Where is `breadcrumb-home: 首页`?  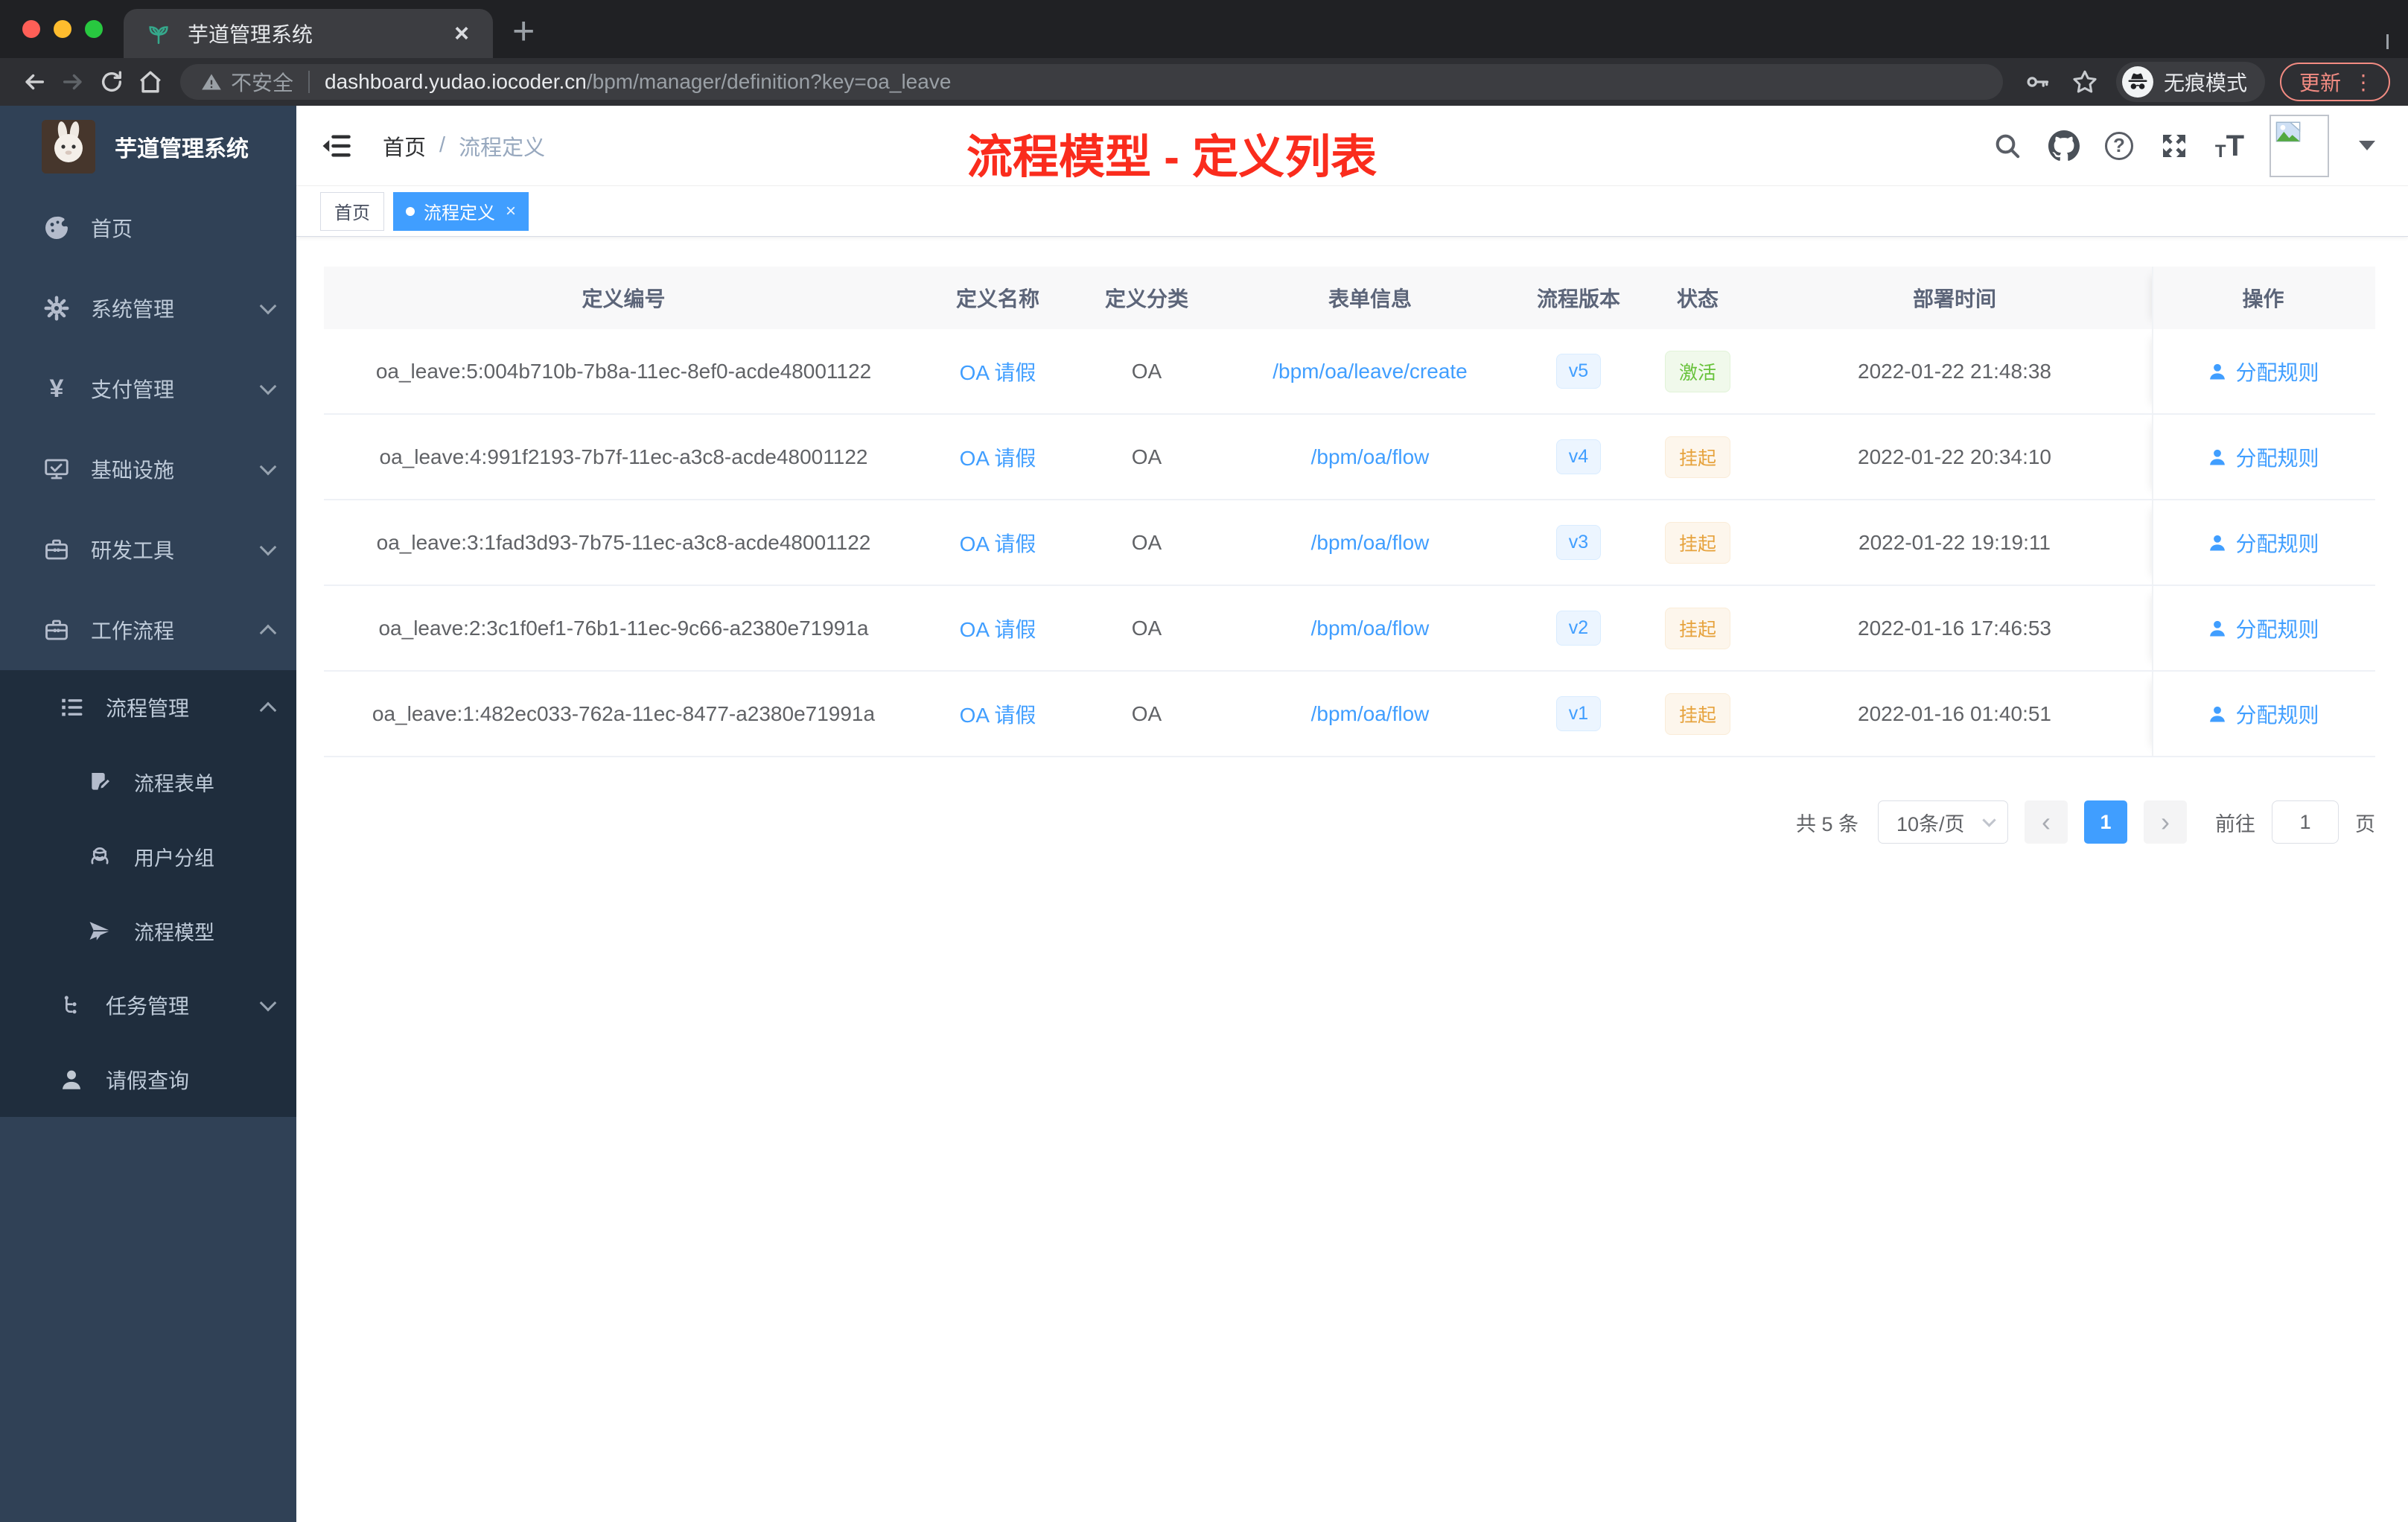 breadcrumb-home: 首页 is located at coordinates (404, 146).